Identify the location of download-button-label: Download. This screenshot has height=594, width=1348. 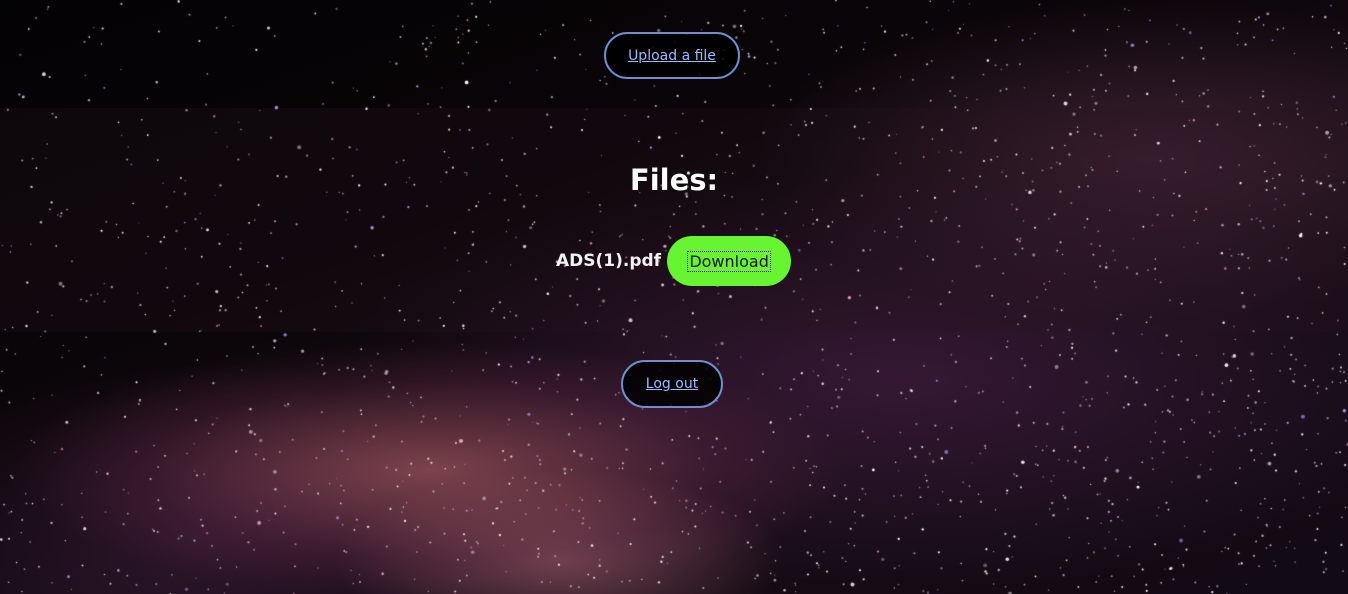
(729, 261).